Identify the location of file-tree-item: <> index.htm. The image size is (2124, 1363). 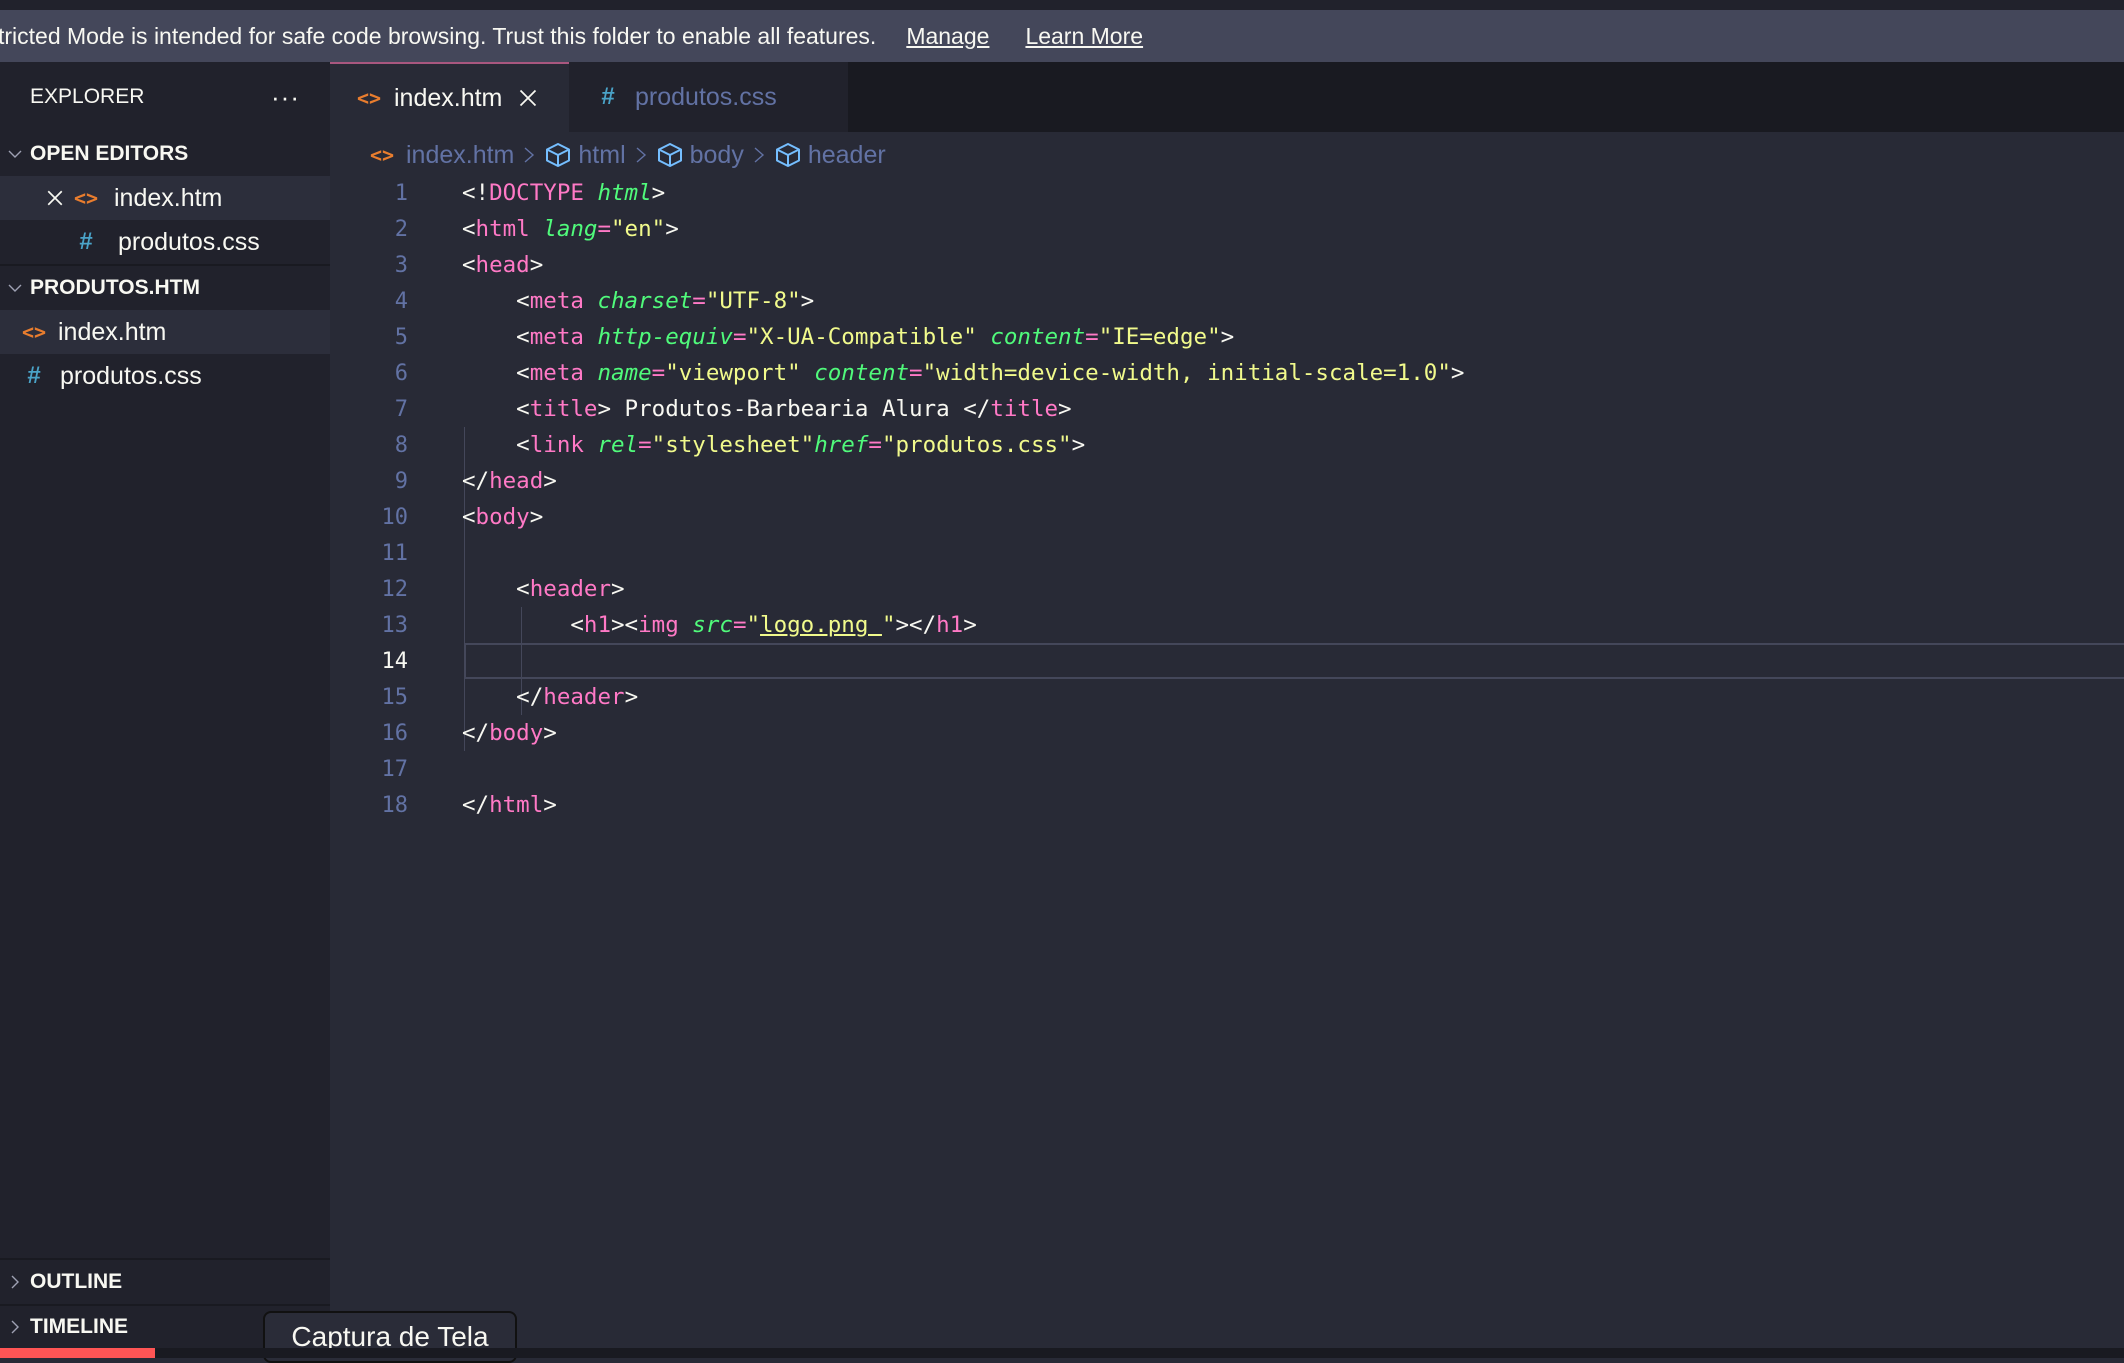
(165, 332).